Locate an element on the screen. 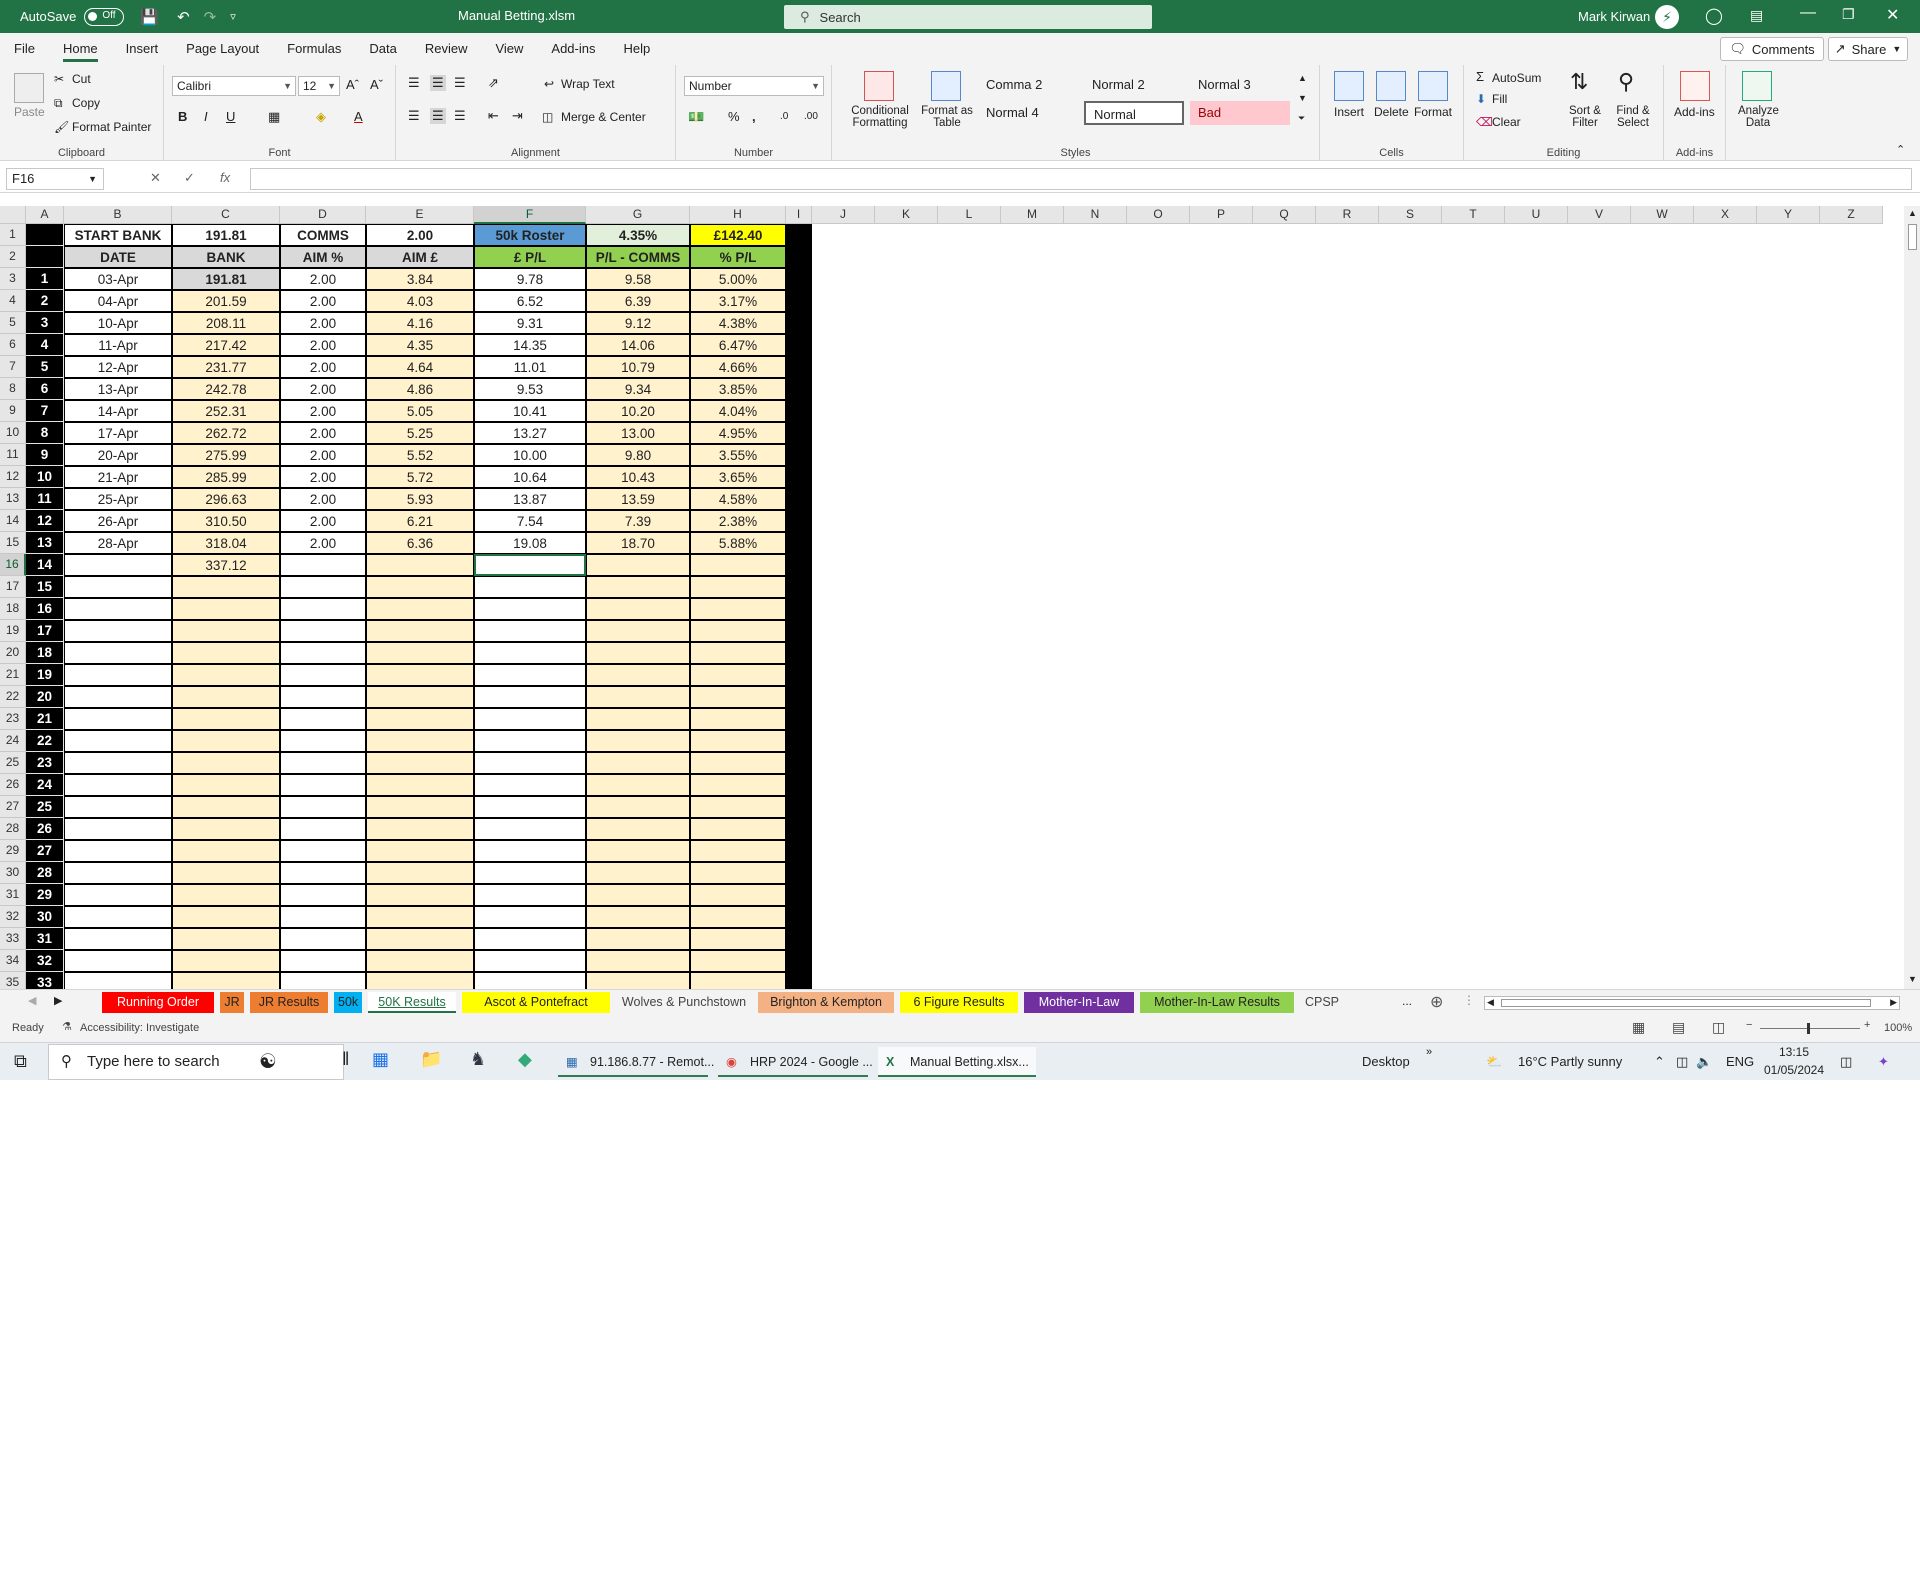 This screenshot has height=1572, width=1920. copy-button: Copy is located at coordinates (86, 103).